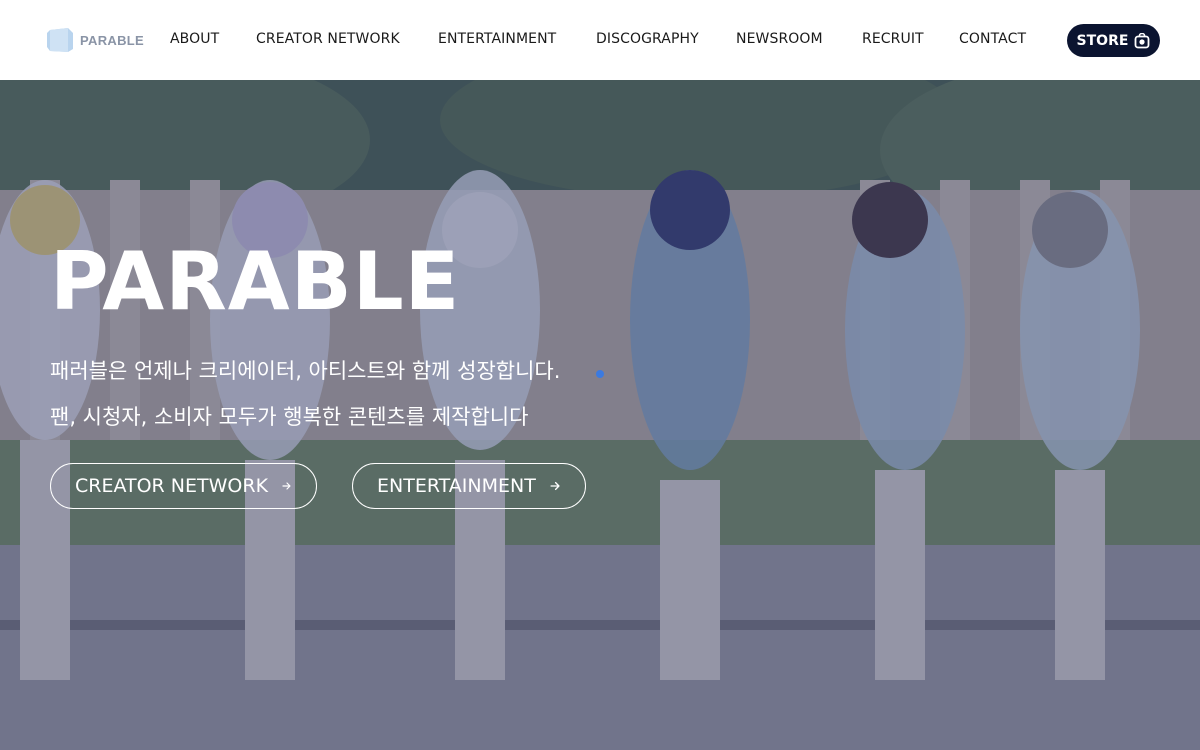  What do you see at coordinates (893, 39) in the screenshot?
I see `nav-item-recruit: RECRUIT` at bounding box center [893, 39].